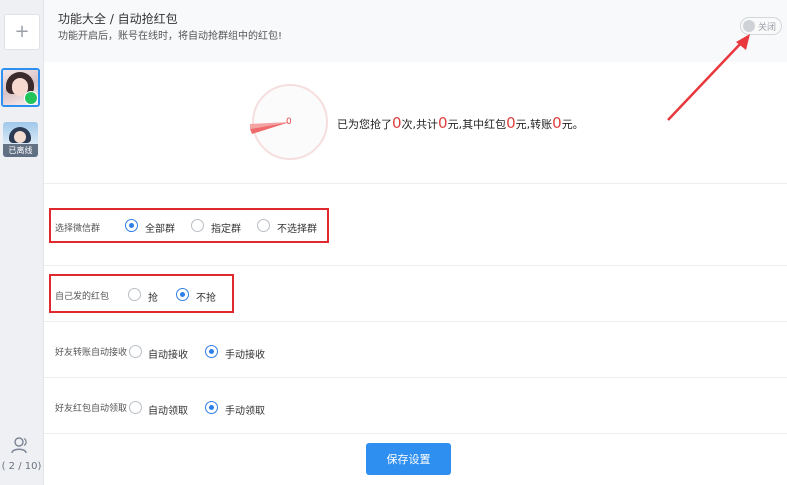 The image size is (787, 485). Describe the element at coordinates (767, 28) in the screenshot. I see `toggle-label: 关闭` at that location.